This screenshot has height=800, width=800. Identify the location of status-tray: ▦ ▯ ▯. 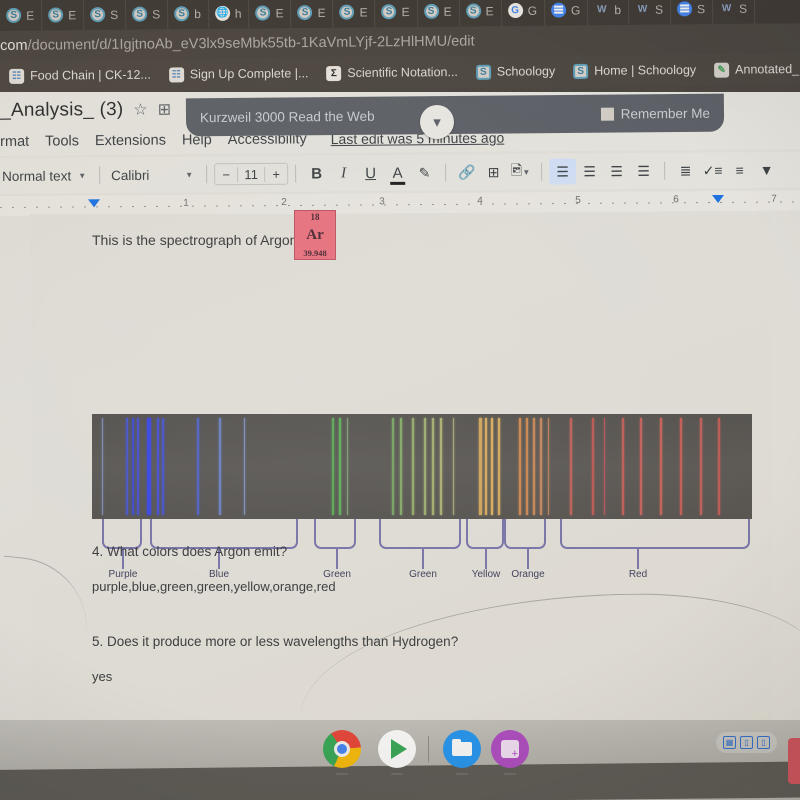
(746, 742).